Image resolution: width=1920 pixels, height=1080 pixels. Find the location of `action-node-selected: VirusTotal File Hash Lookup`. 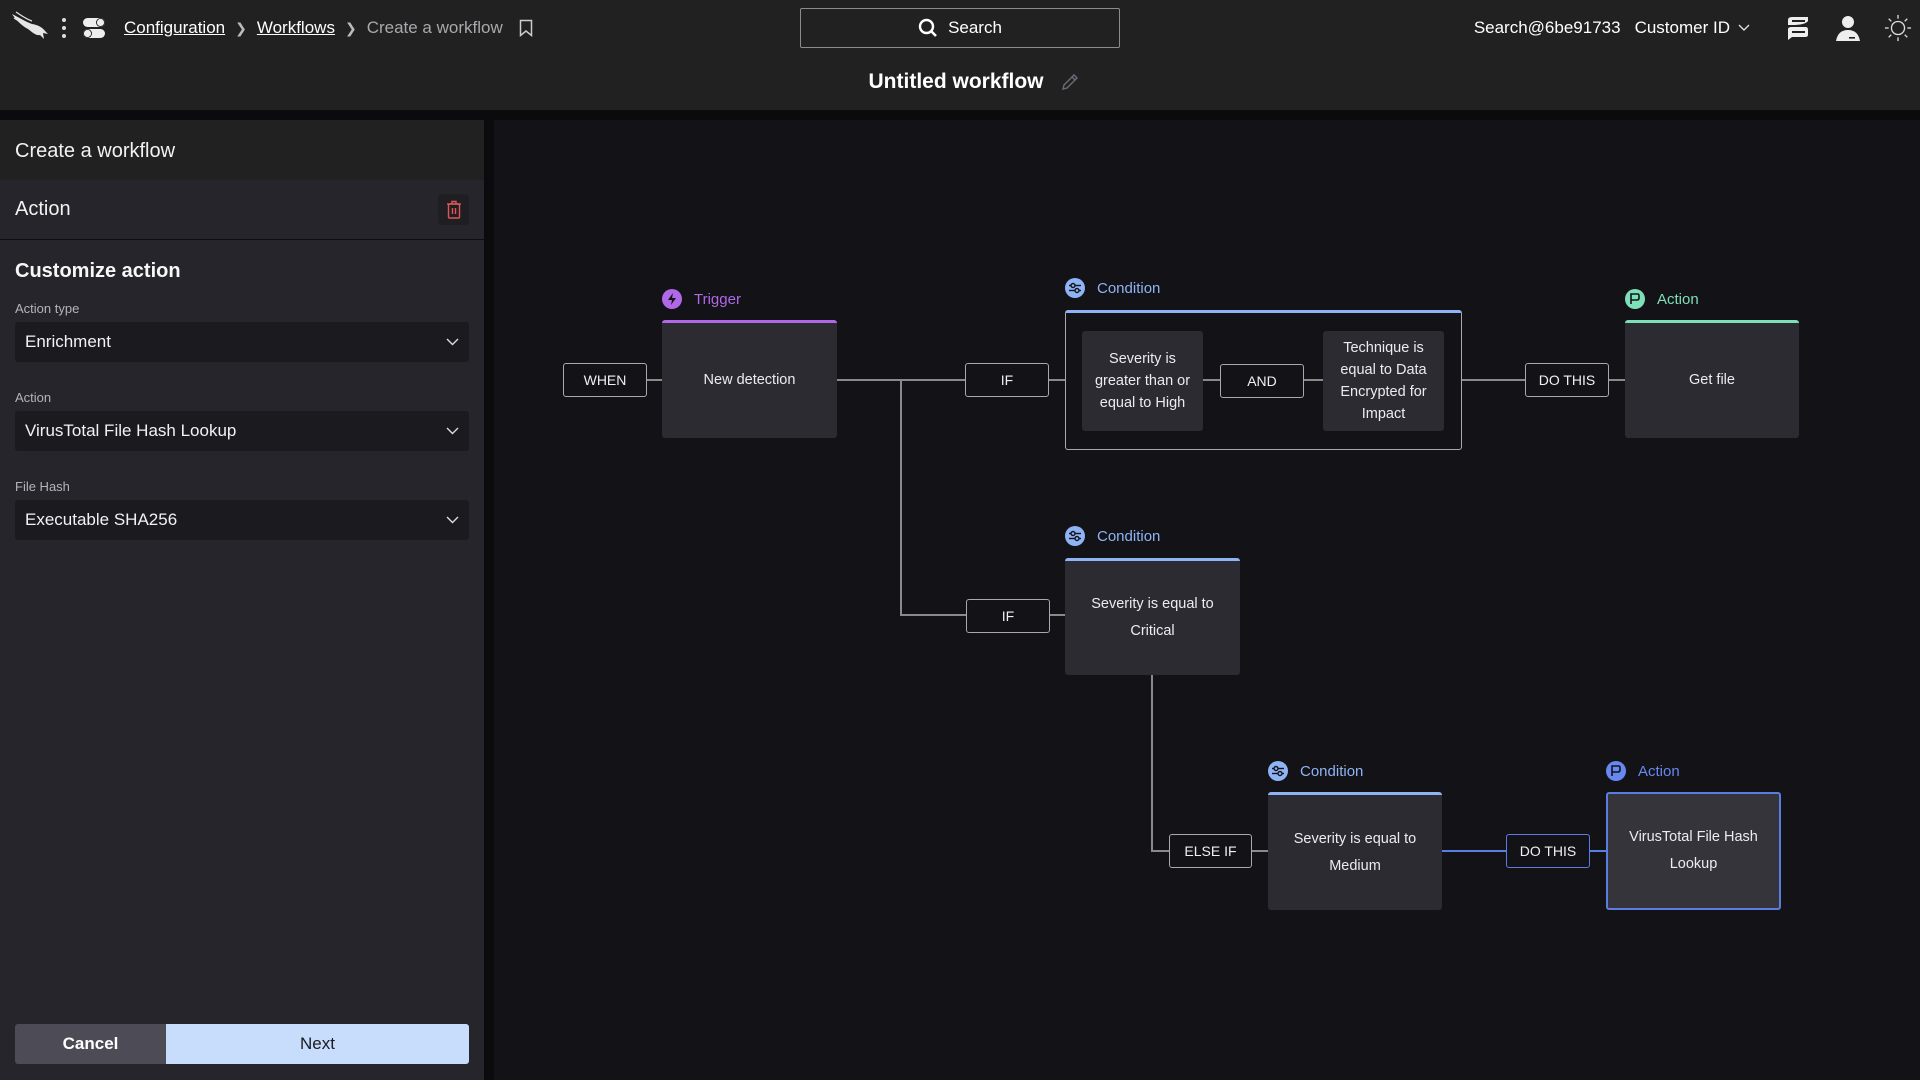

action-node-selected: VirusTotal File Hash Lookup is located at coordinates (1693, 851).